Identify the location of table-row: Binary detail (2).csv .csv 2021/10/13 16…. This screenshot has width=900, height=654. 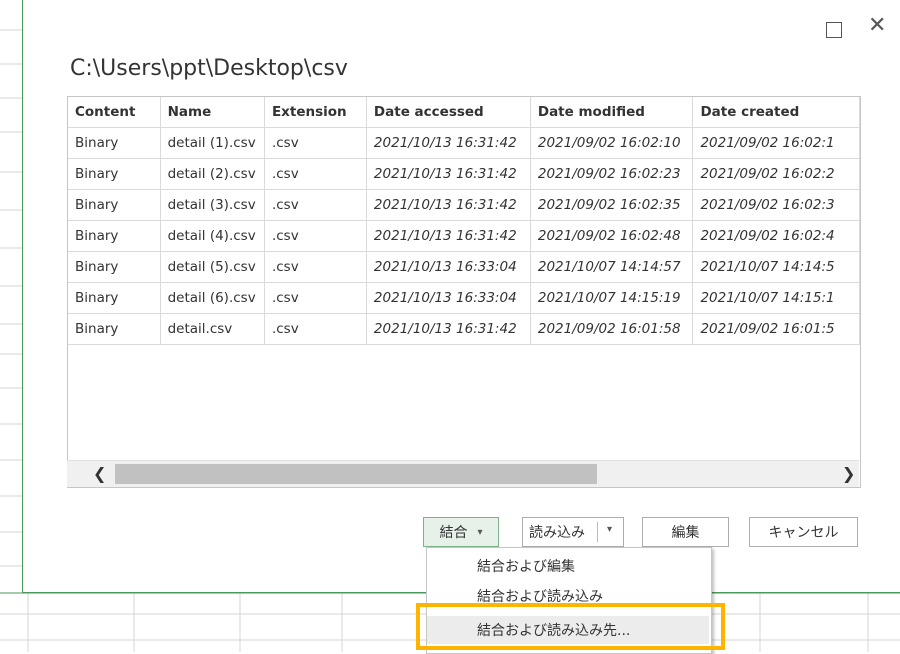
(464, 174).